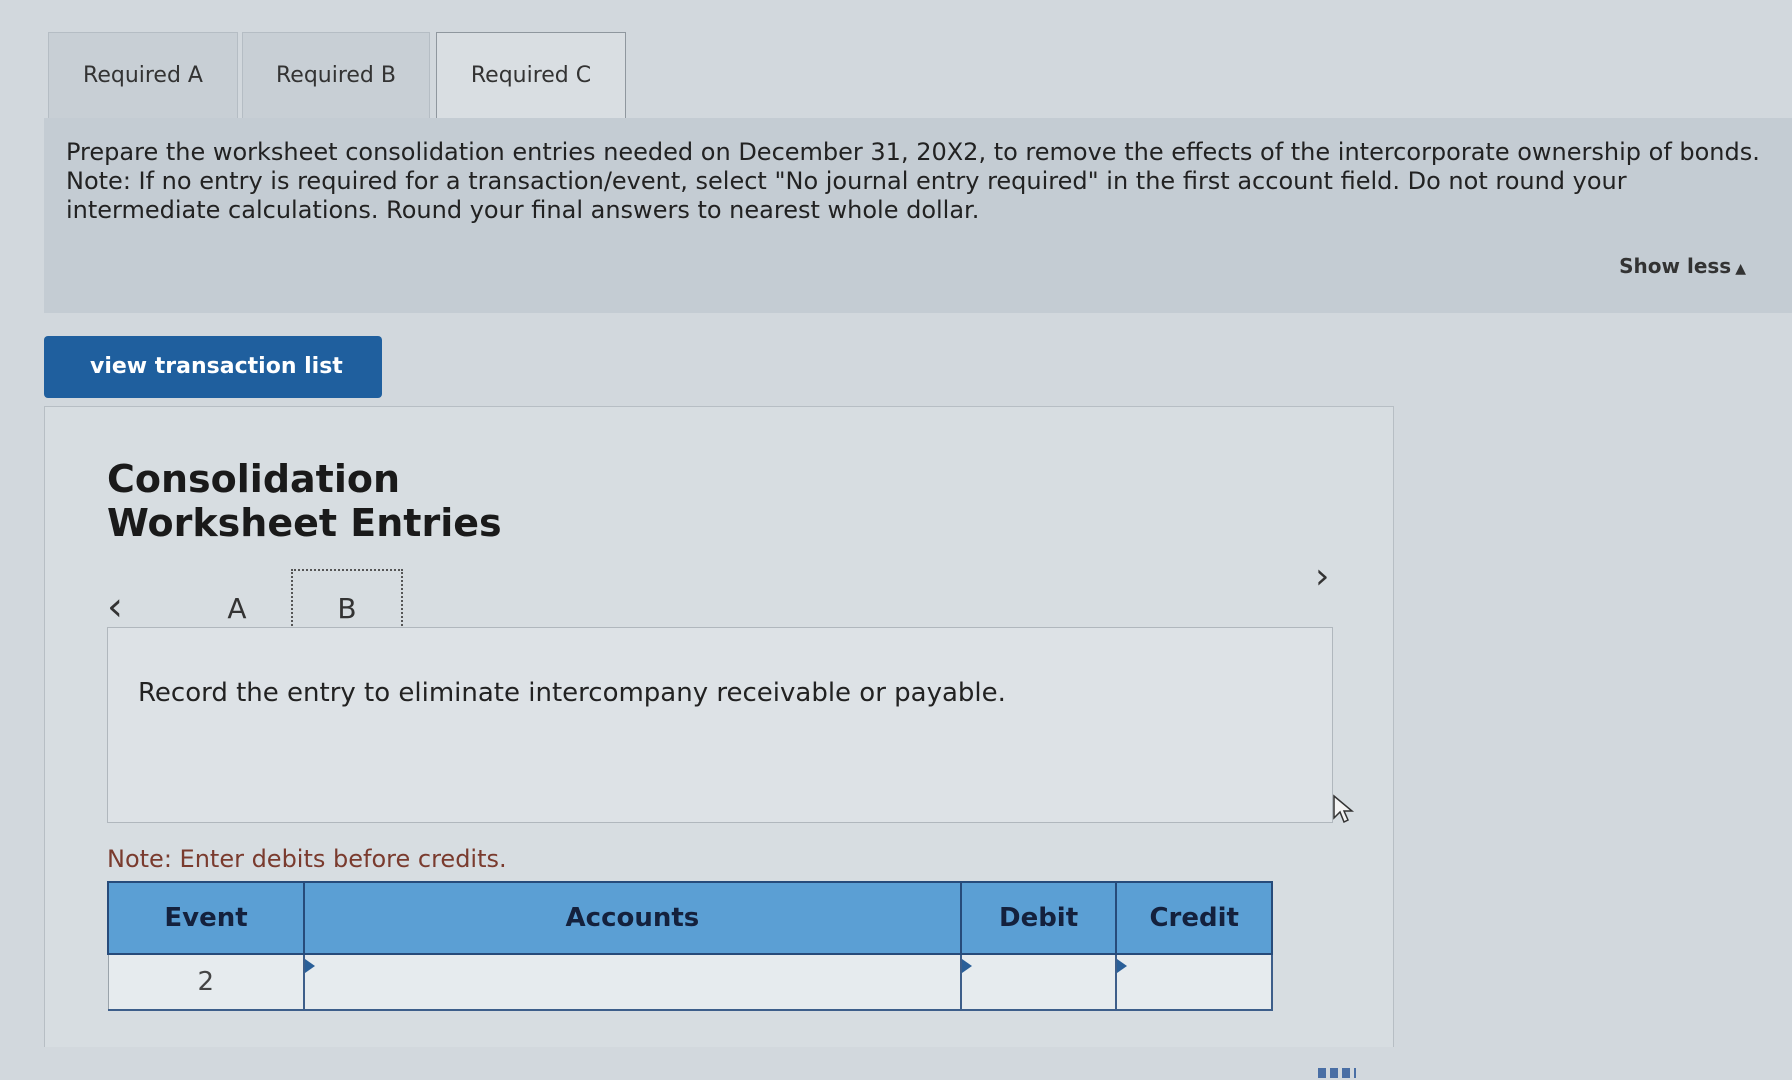 Image resolution: width=1792 pixels, height=1080 pixels. I want to click on scroll-indicator, so click(1337, 1073).